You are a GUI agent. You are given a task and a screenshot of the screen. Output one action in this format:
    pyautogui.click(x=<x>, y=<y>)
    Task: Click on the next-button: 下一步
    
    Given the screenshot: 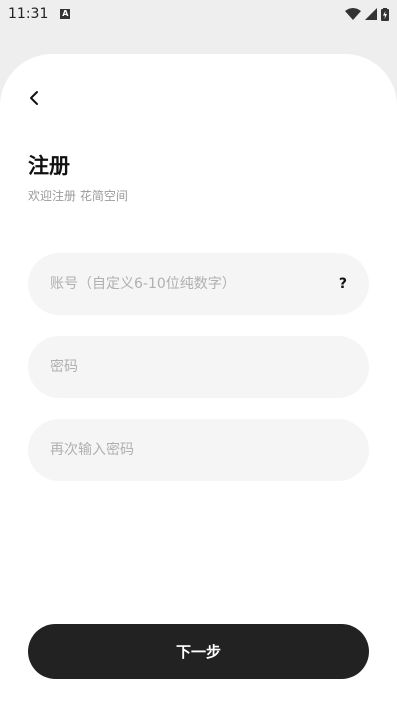 What is the action you would take?
    pyautogui.click(x=198, y=651)
    